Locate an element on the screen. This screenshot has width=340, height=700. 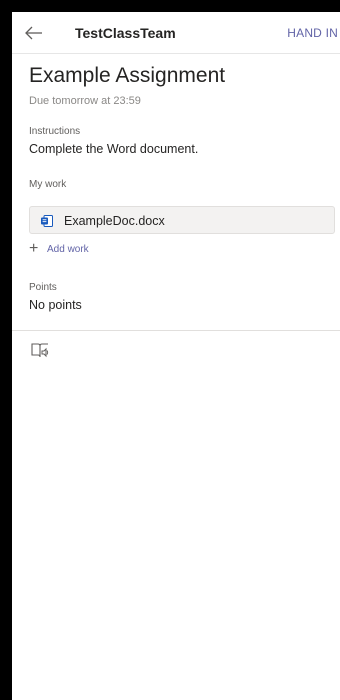
add-work-label: Add work is located at coordinates (68, 249).